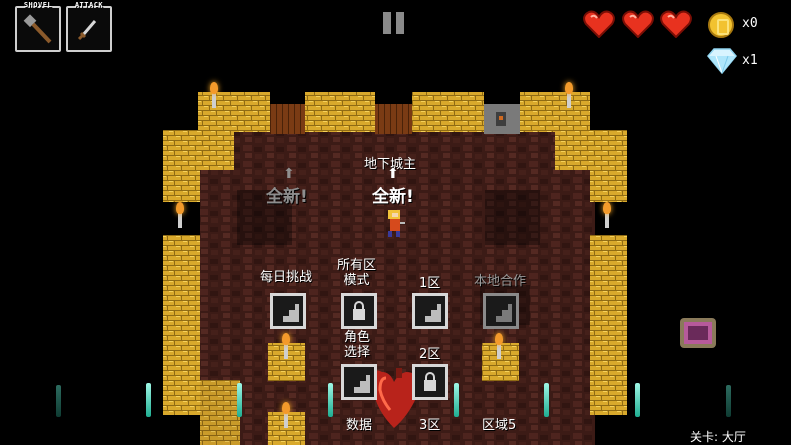 This screenshot has height=445, width=791. Describe the element at coordinates (359, 425) in the screenshot. I see `label-stats: 数据` at that location.